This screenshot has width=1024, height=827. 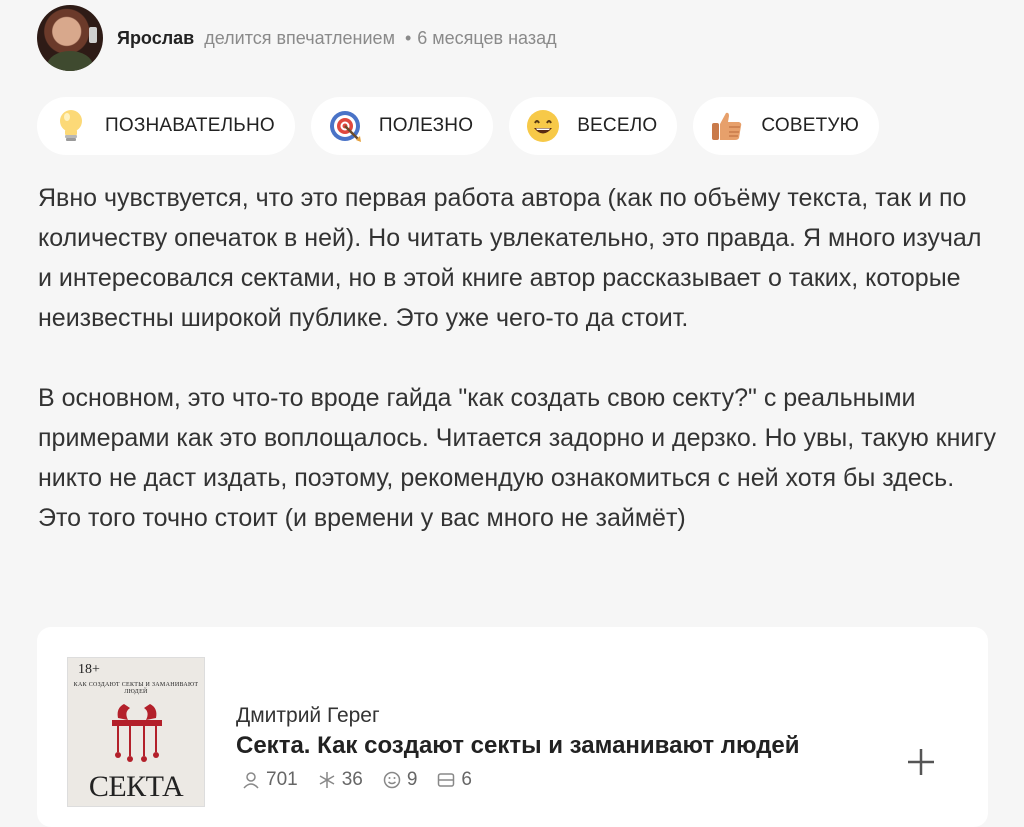 What do you see at coordinates (617, 125) in the screenshot?
I see `tag-label: ВЕСЕЛО` at bounding box center [617, 125].